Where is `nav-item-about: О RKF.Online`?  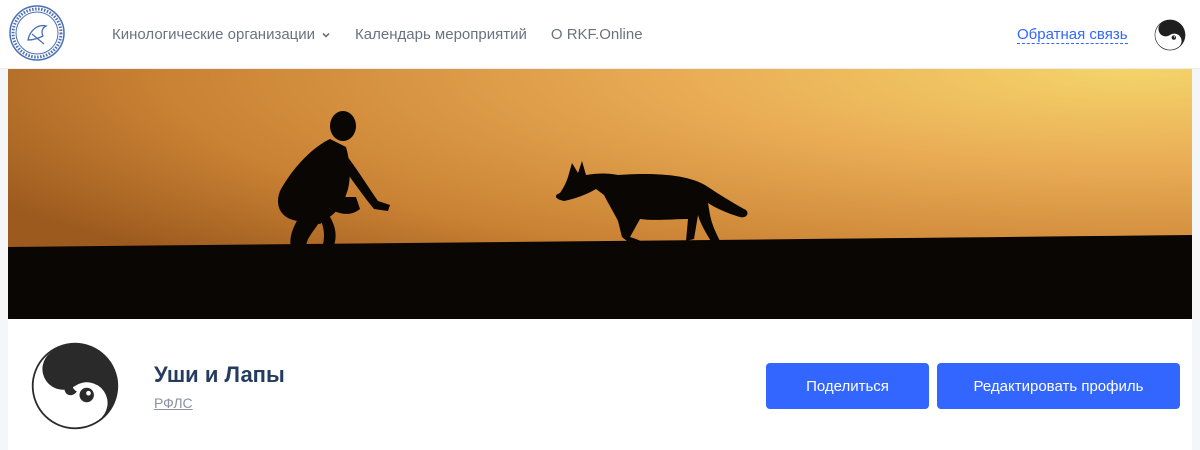
nav-item-about: О RKF.Online is located at coordinates (597, 34).